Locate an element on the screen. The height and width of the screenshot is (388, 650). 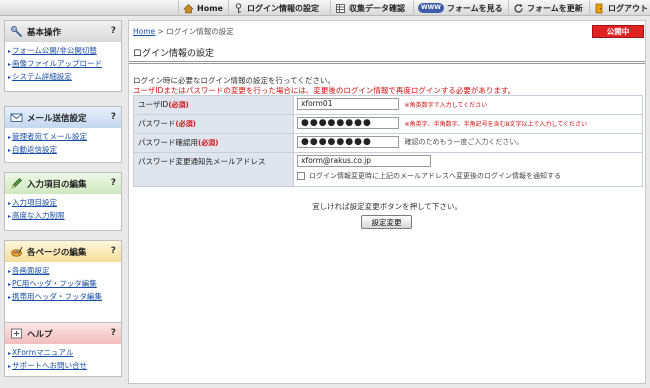
password-value-cell: ●●●●●●●● ※角英字、半角数字、半角記号を含む8文字以上で入力してください is located at coordinates (468, 124).